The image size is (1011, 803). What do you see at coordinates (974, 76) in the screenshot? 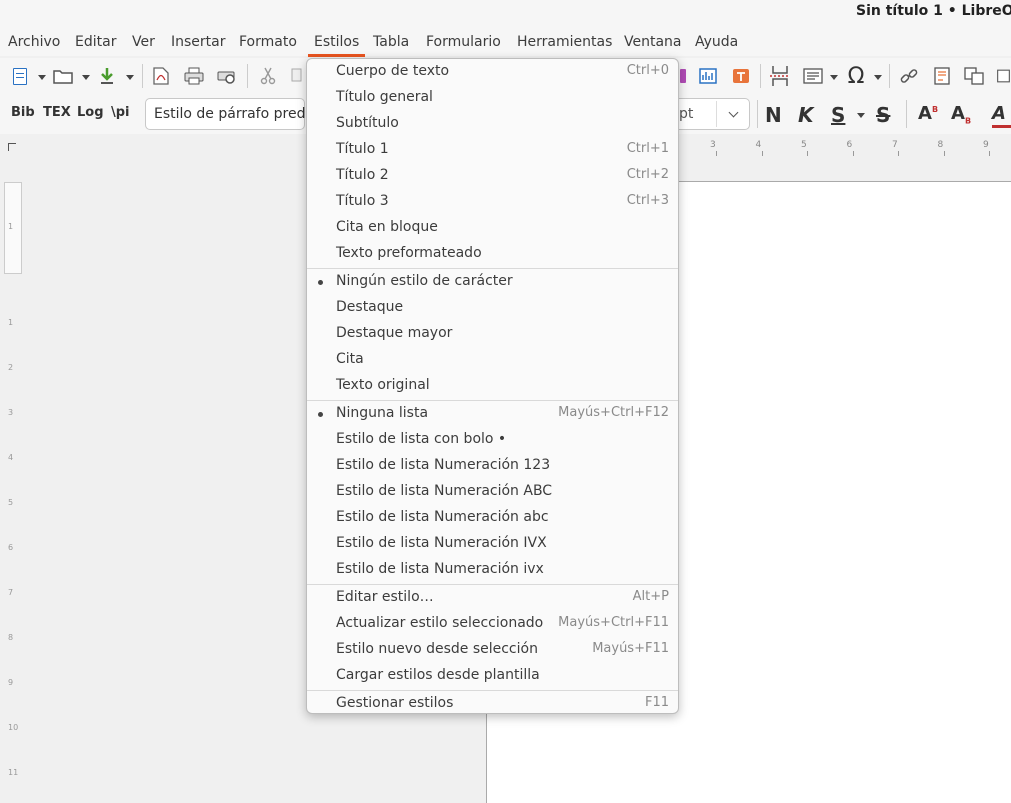
I see `insert-cross-reference-icon` at bounding box center [974, 76].